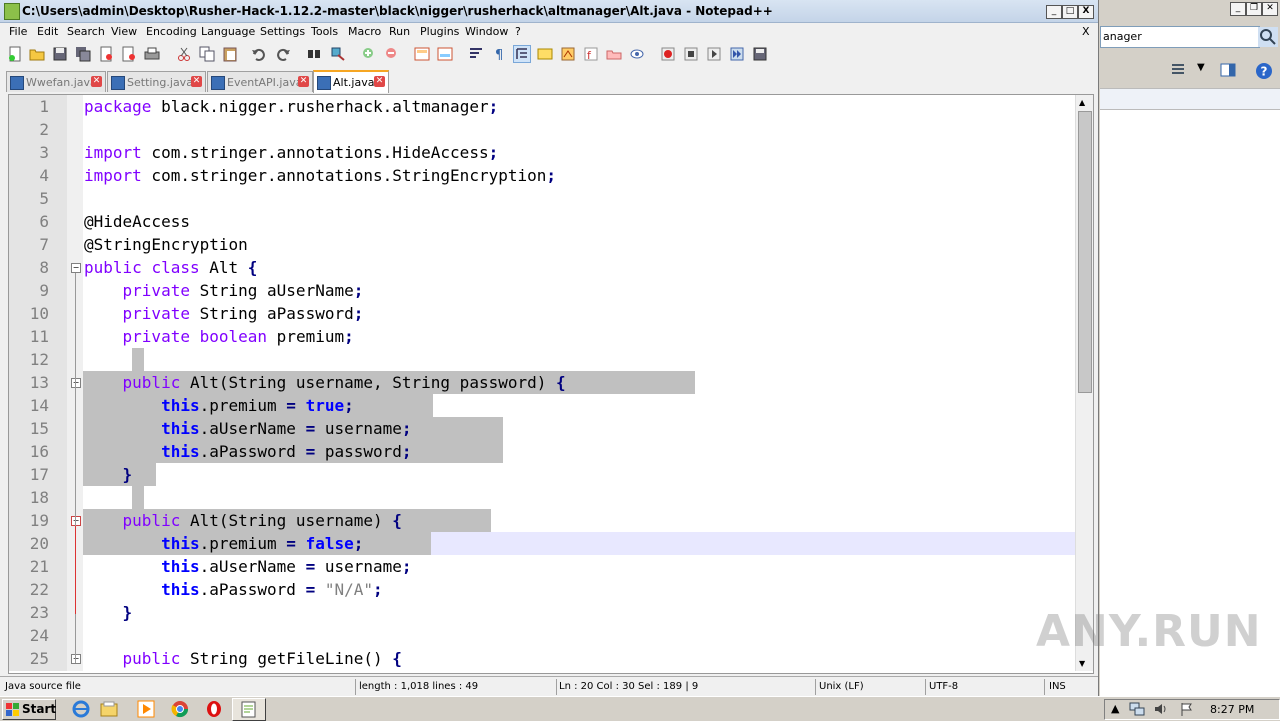 Image resolution: width=1280 pixels, height=721 pixels. I want to click on view-dropdown-icon: ▼, so click(1201, 67).